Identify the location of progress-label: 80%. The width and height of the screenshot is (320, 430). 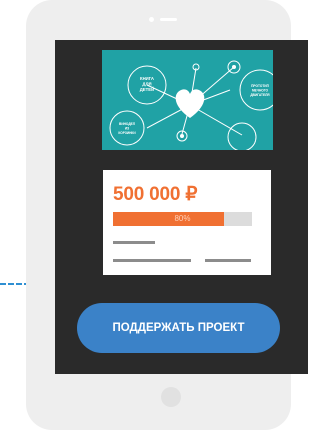
(182, 218).